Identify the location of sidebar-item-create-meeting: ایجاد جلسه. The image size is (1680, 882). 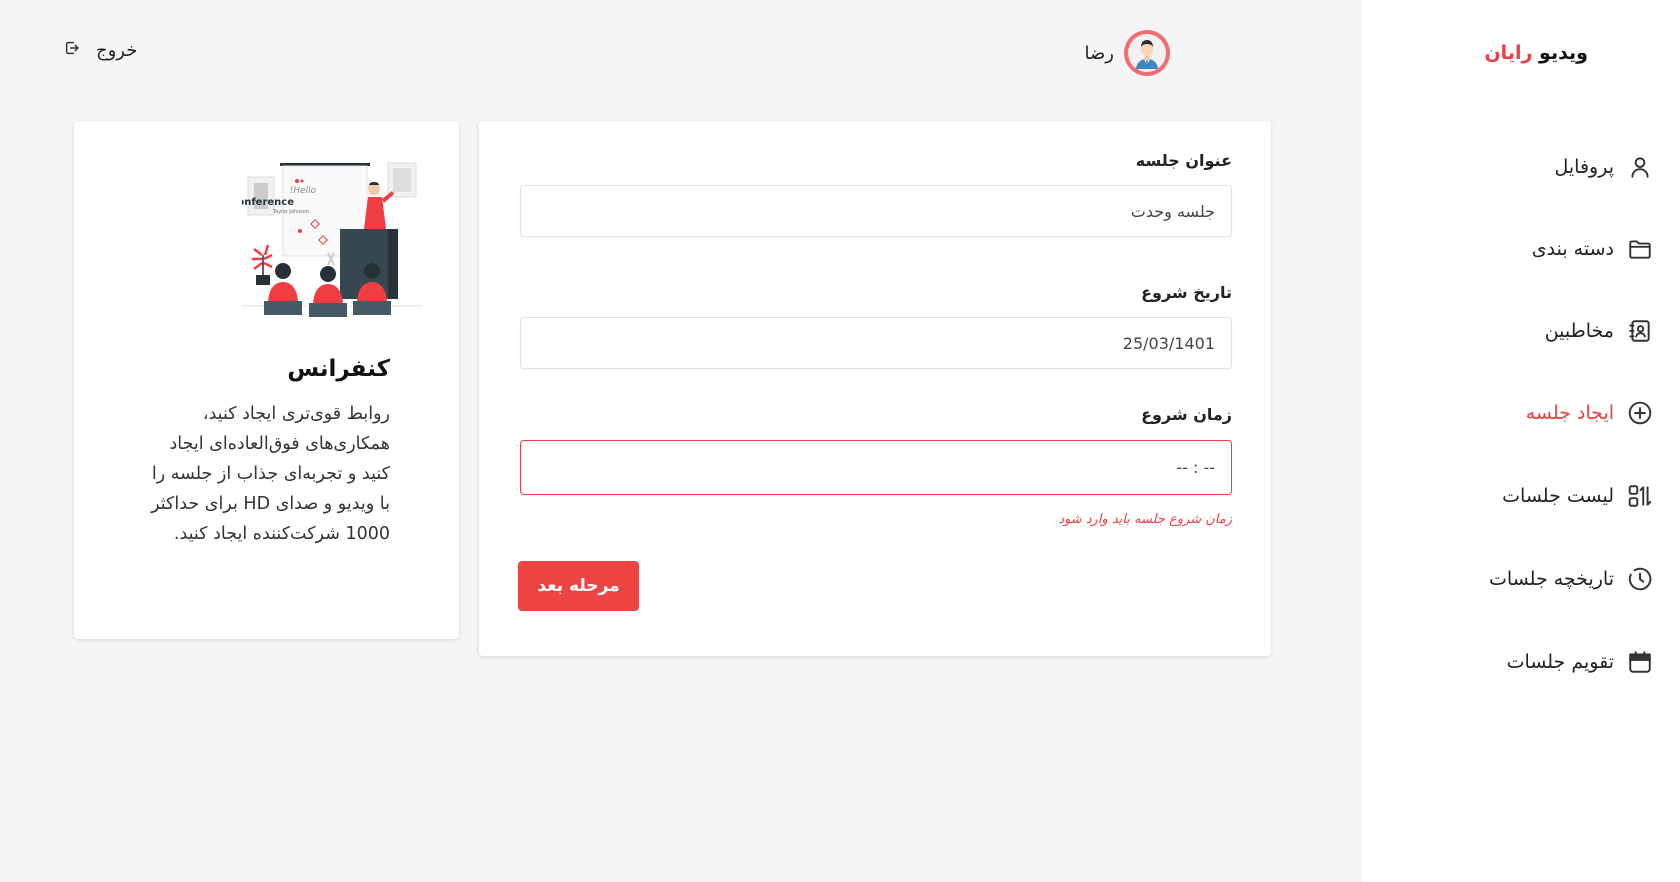
(1590, 413).